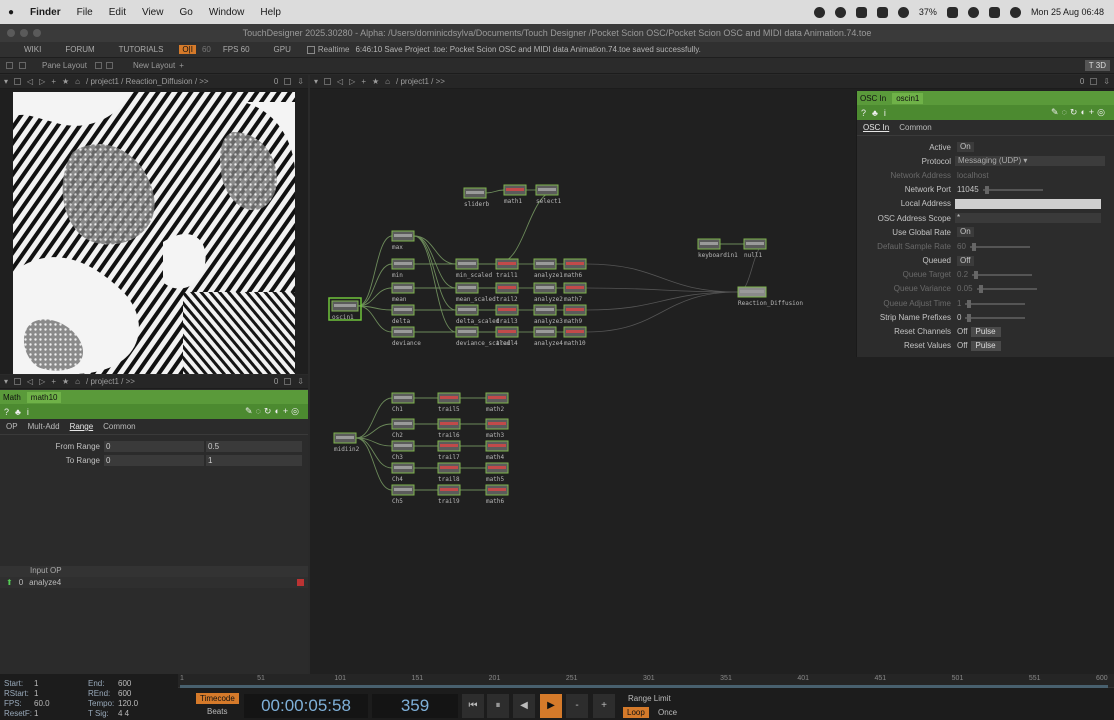  Describe the element at coordinates (45, 582) in the screenshot. I see `input-name: analyze4` at that location.